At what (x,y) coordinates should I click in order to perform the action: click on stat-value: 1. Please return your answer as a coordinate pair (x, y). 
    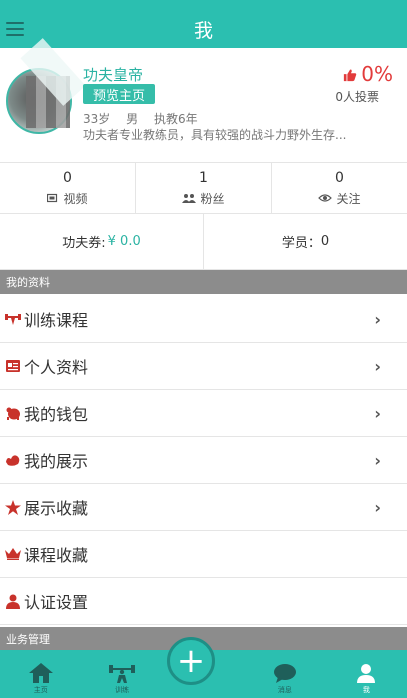
    Looking at the image, I should click on (203, 177).